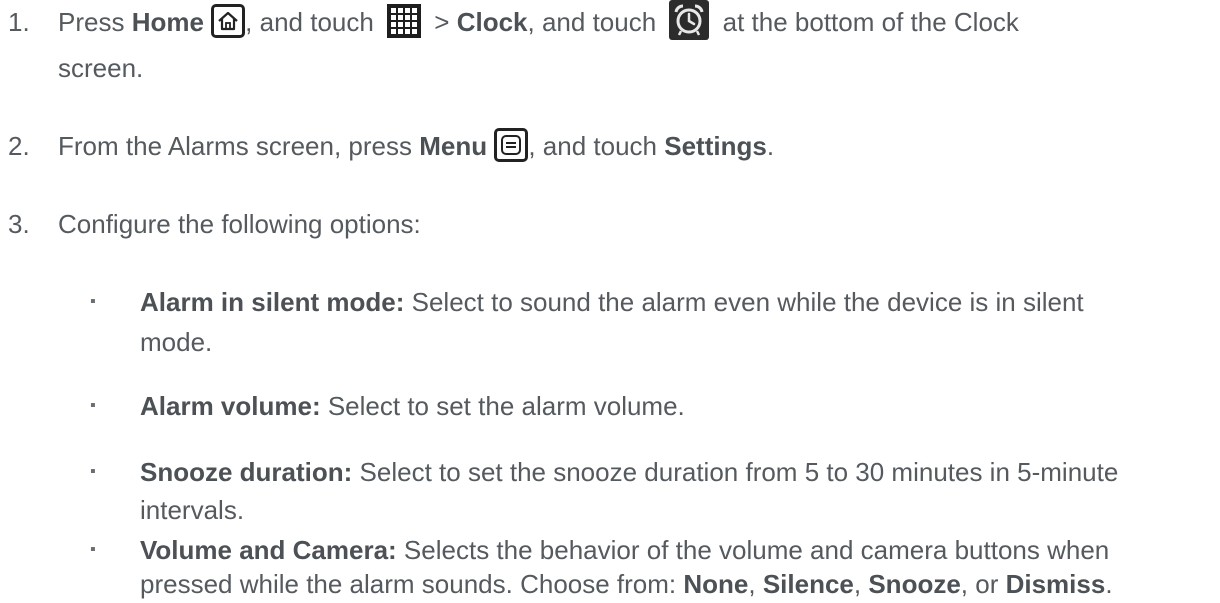 Image resolution: width=1220 pixels, height=603 pixels. What do you see at coordinates (716, 584) in the screenshot?
I see `choice-none: None` at bounding box center [716, 584].